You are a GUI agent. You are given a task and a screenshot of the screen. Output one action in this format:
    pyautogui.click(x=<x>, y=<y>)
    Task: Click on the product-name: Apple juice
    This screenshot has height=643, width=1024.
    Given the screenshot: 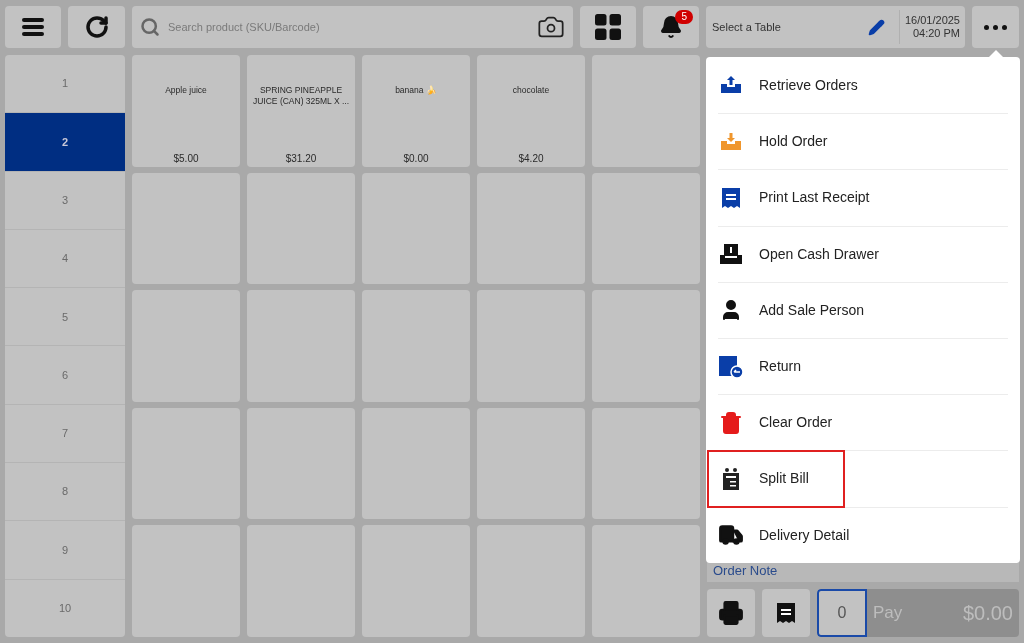 What is the action you would take?
    pyautogui.click(x=186, y=90)
    